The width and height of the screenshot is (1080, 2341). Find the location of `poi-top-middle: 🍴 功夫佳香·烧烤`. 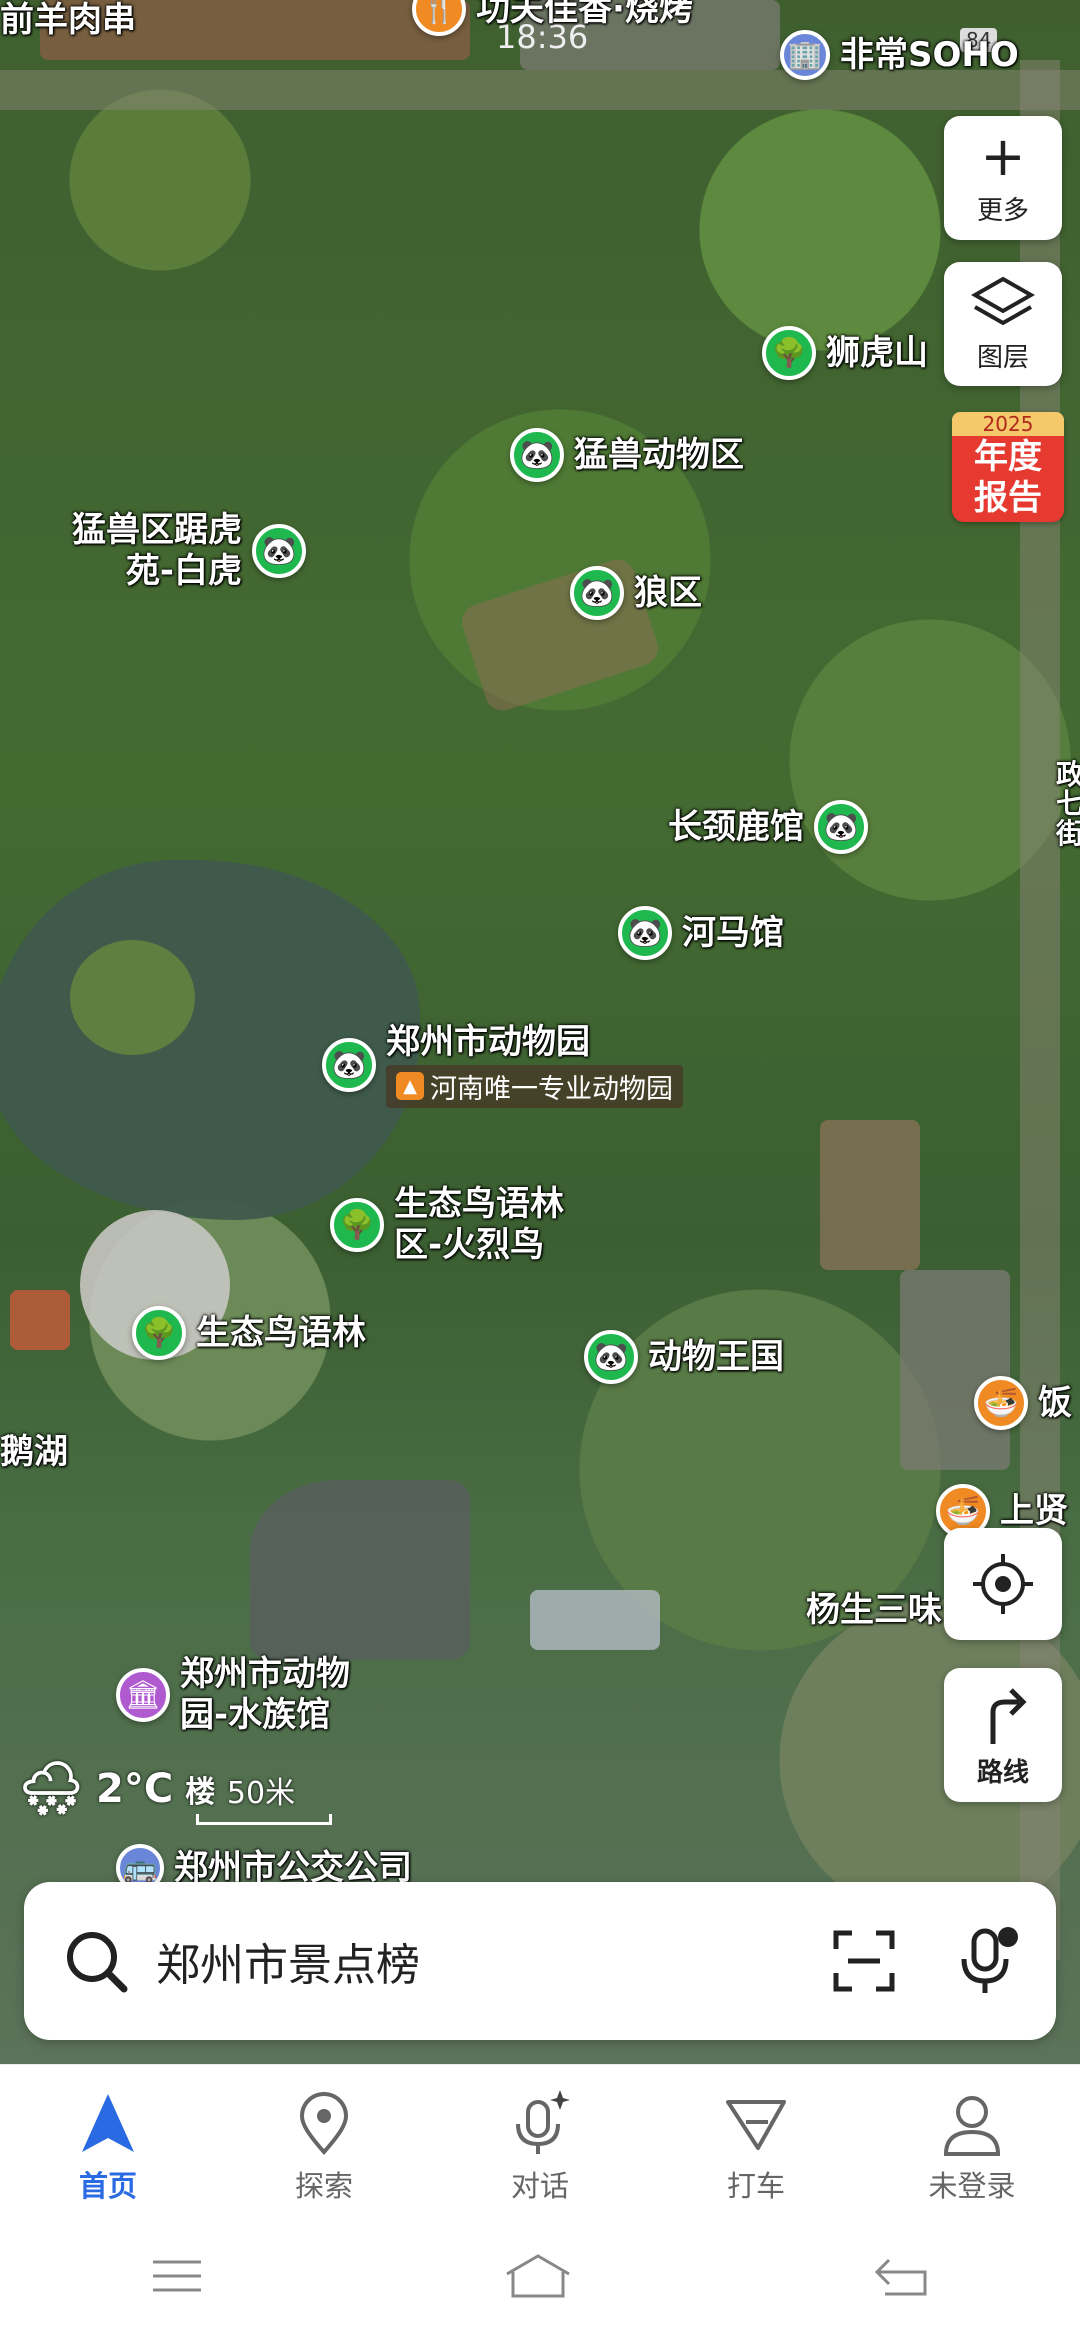

poi-top-middle: 🍴 功夫佳香·烧烤 is located at coordinates (552, 18).